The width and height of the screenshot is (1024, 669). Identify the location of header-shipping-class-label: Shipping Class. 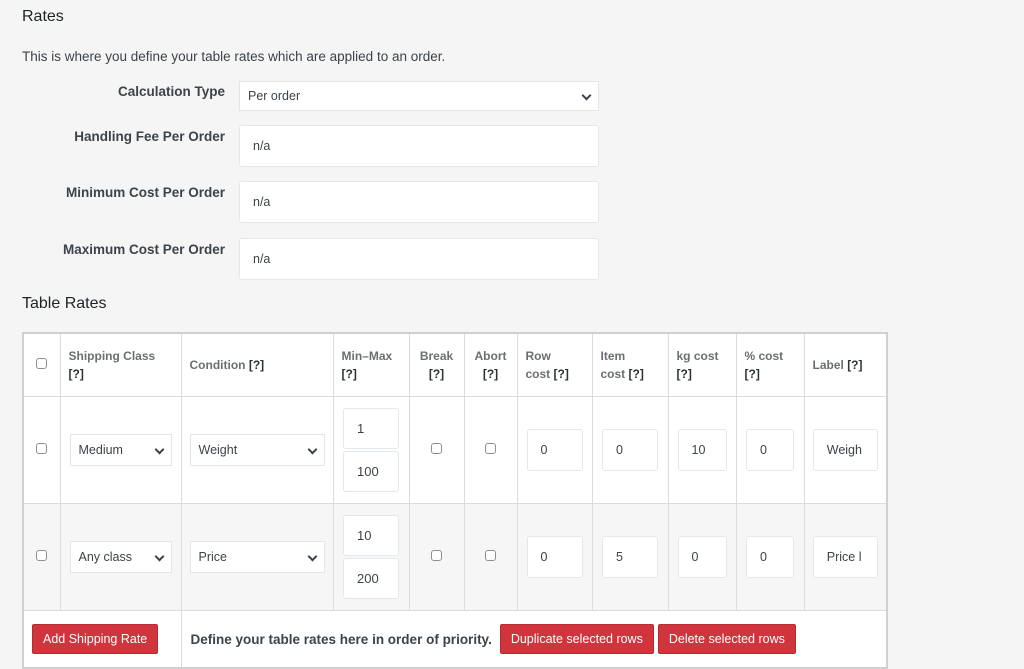
(112, 356).